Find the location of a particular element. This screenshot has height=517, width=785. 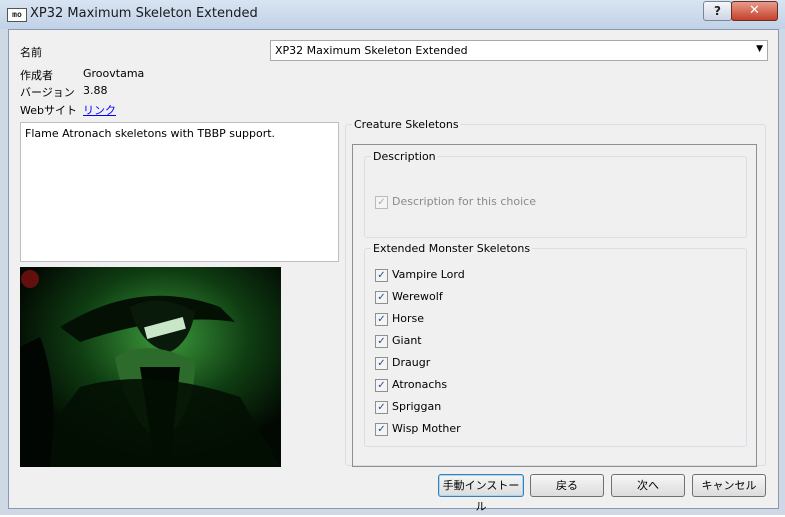

vampire-lord-checkbox: ✓ is located at coordinates (381, 275).